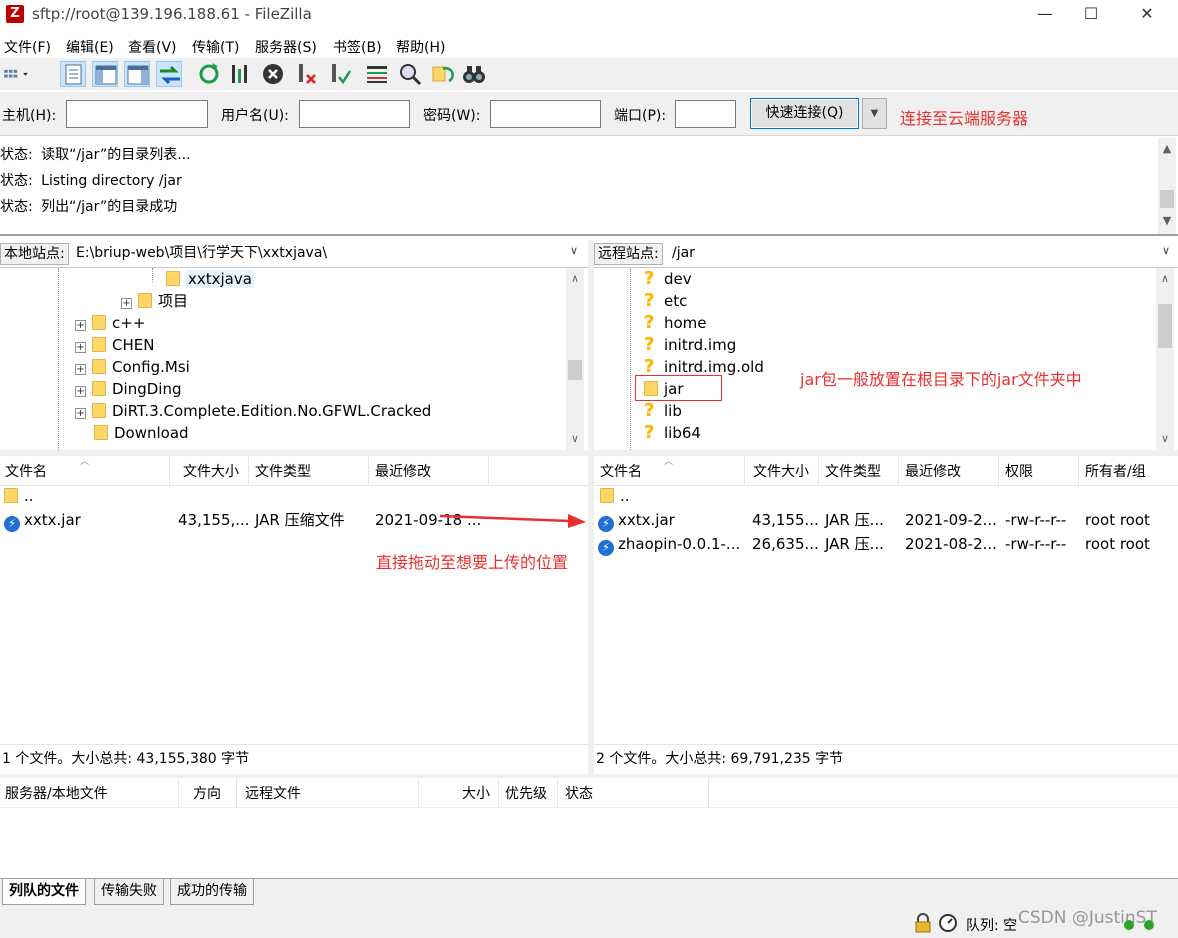  Describe the element at coordinates (705, 114) in the screenshot. I see `port-input` at that location.